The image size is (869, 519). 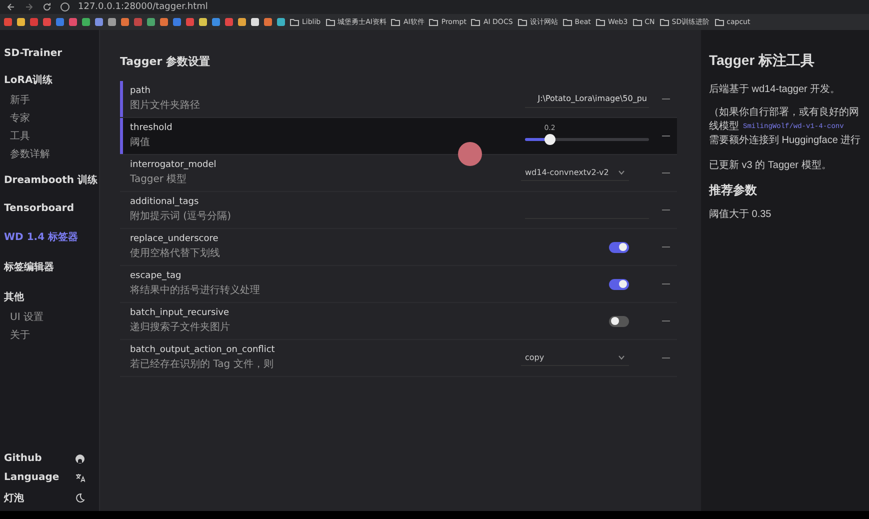 I want to click on info-heading: 推荐参数, so click(x=733, y=190).